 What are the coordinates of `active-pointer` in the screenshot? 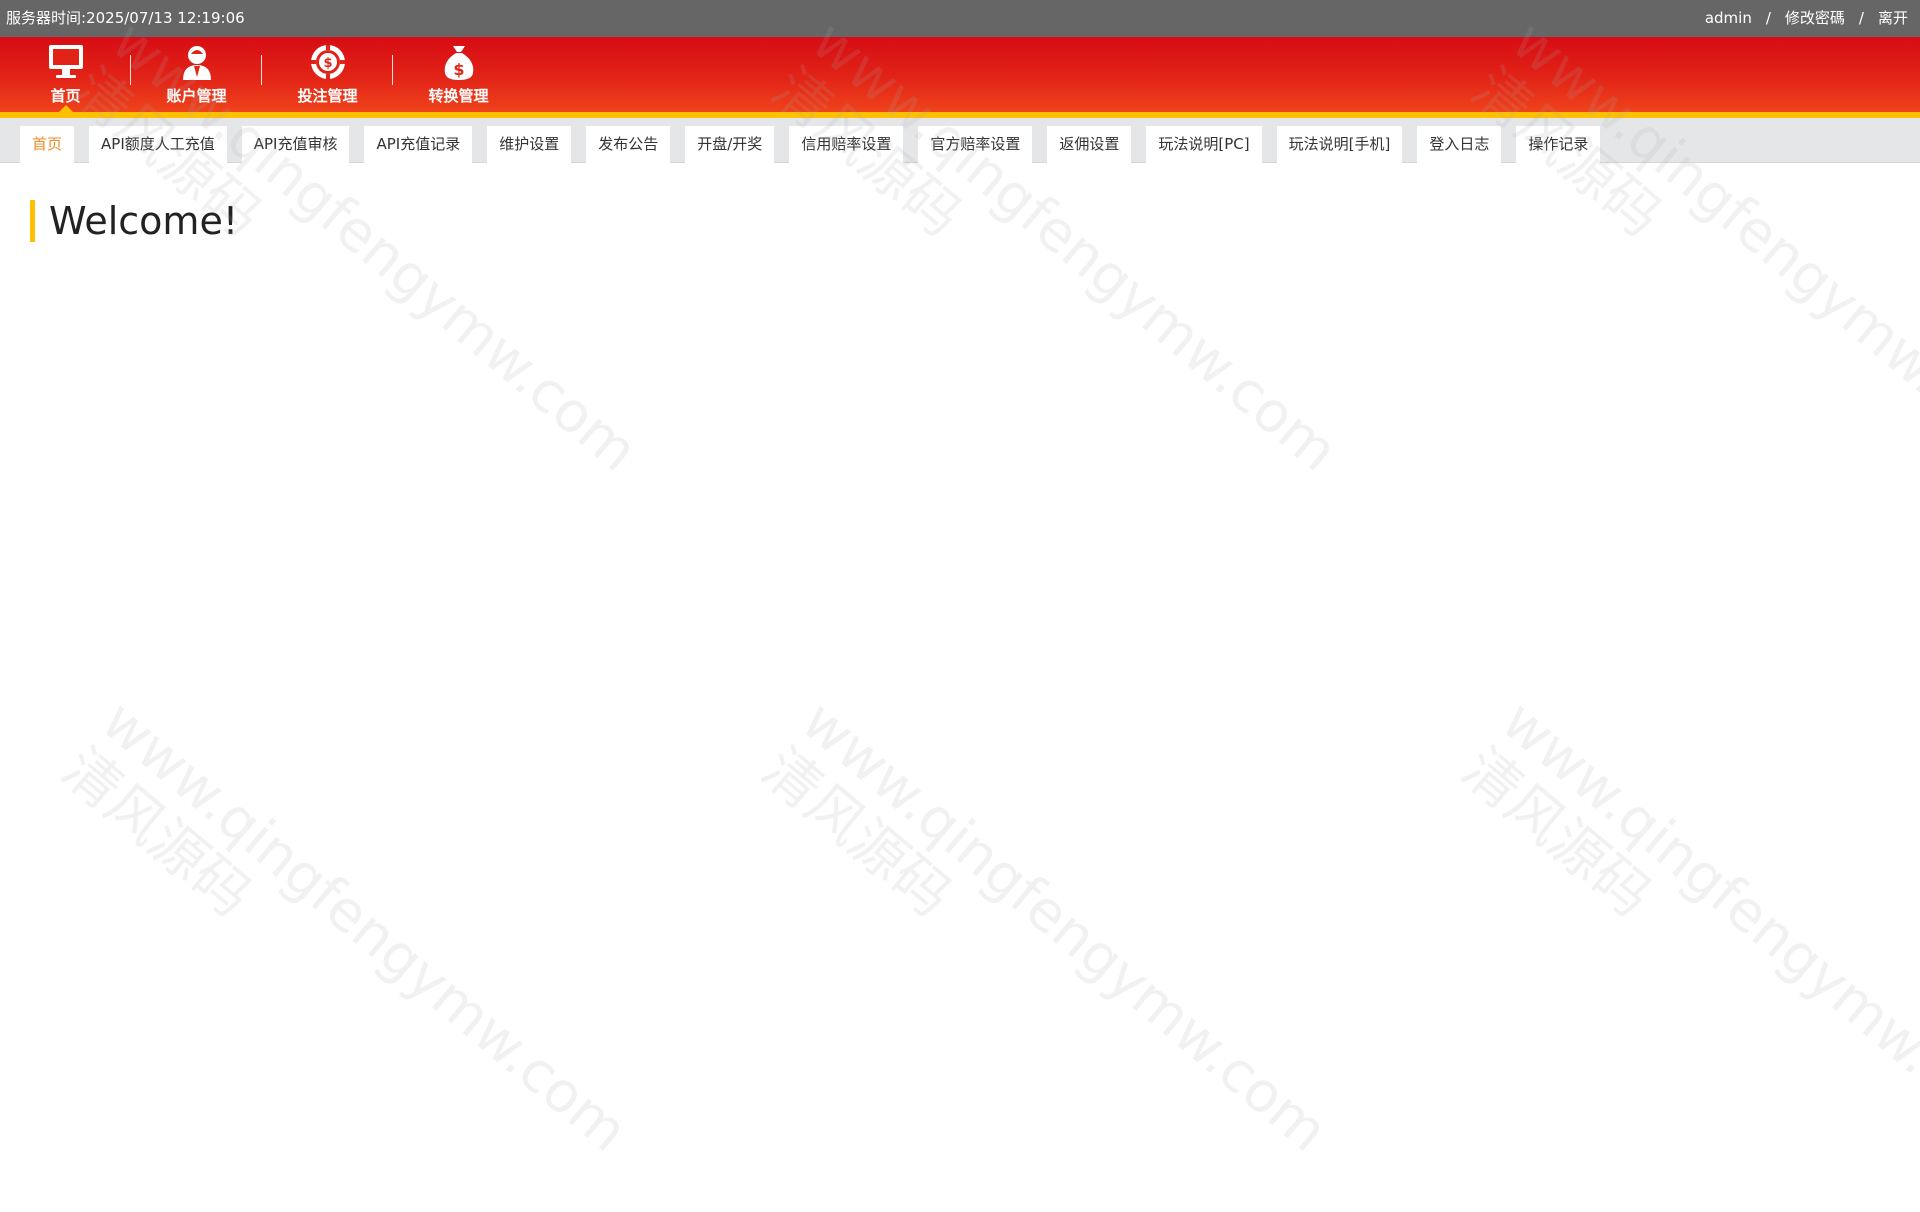 It's located at (65, 108).